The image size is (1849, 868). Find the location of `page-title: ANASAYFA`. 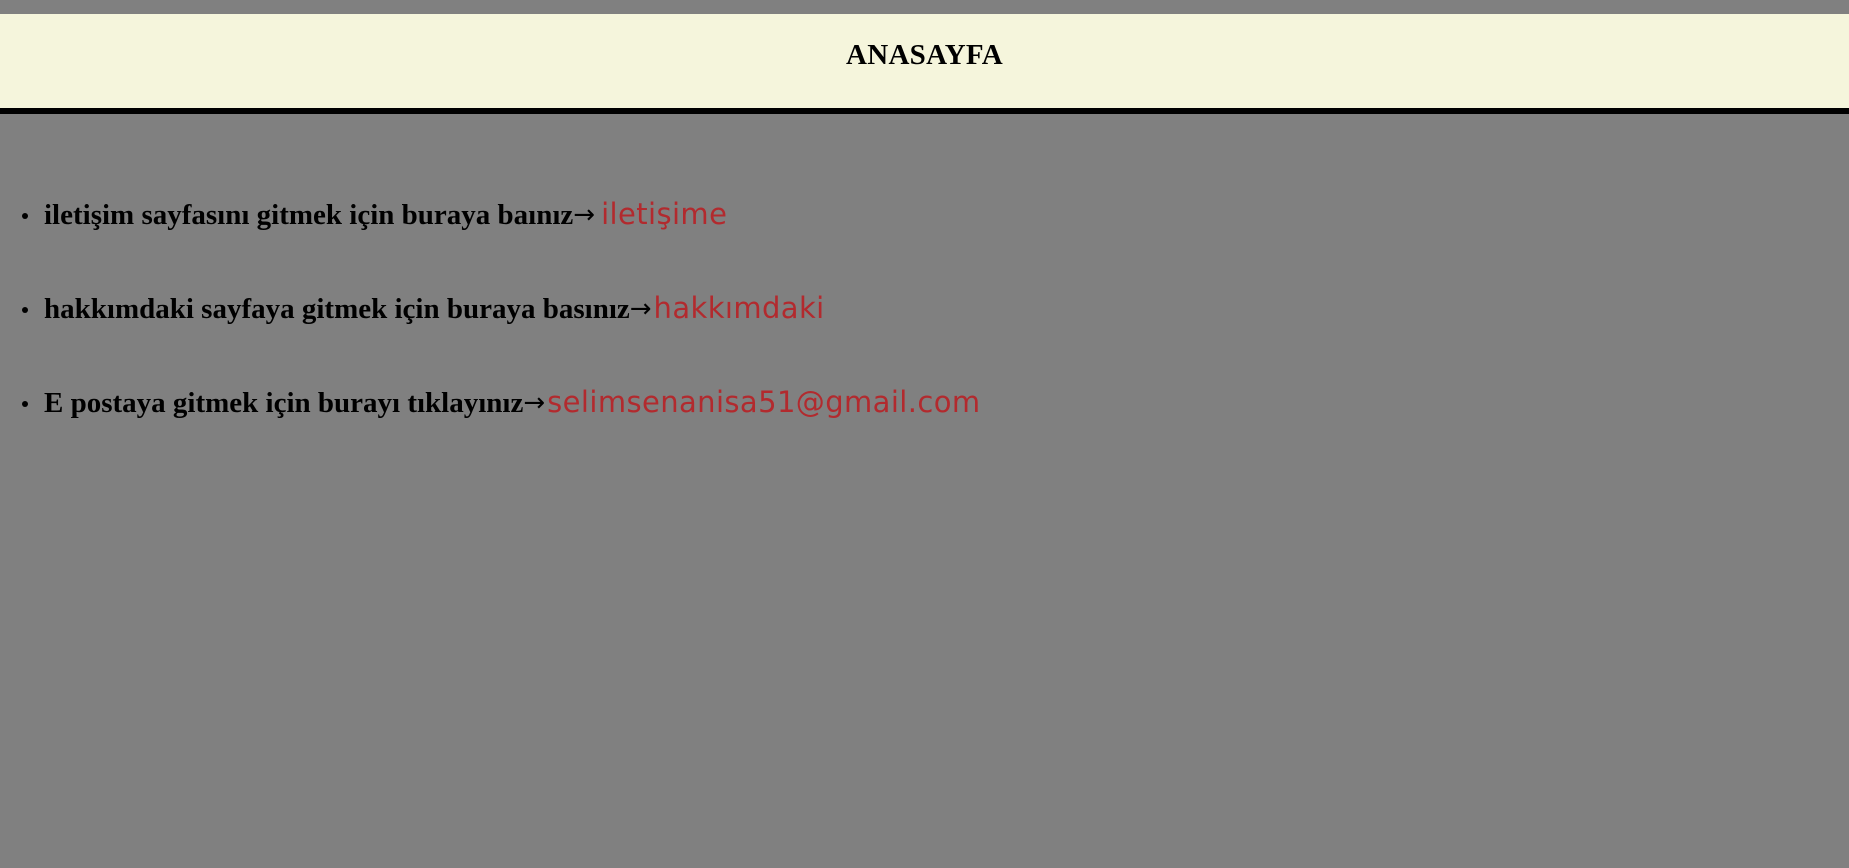

page-title: ANASAYFA is located at coordinates (924, 54).